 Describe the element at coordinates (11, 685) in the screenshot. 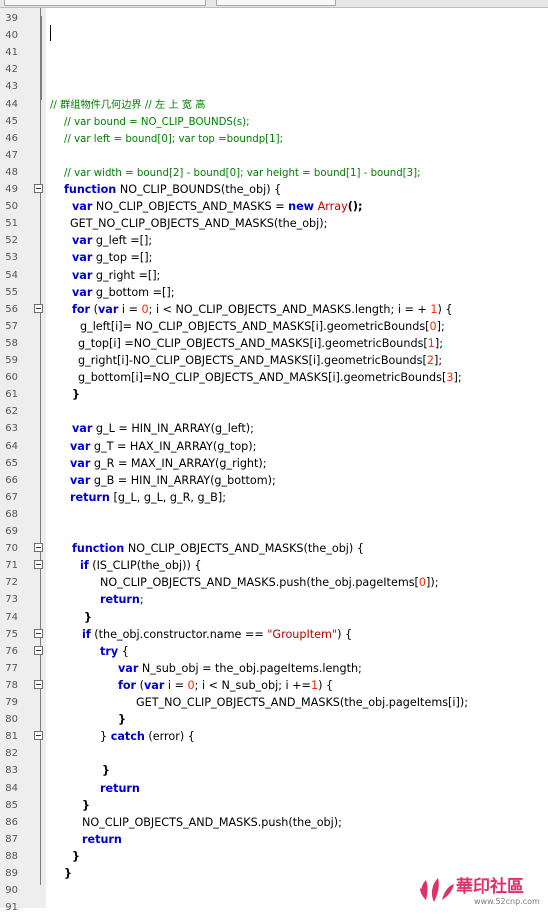

I see `line-number: 78` at that location.